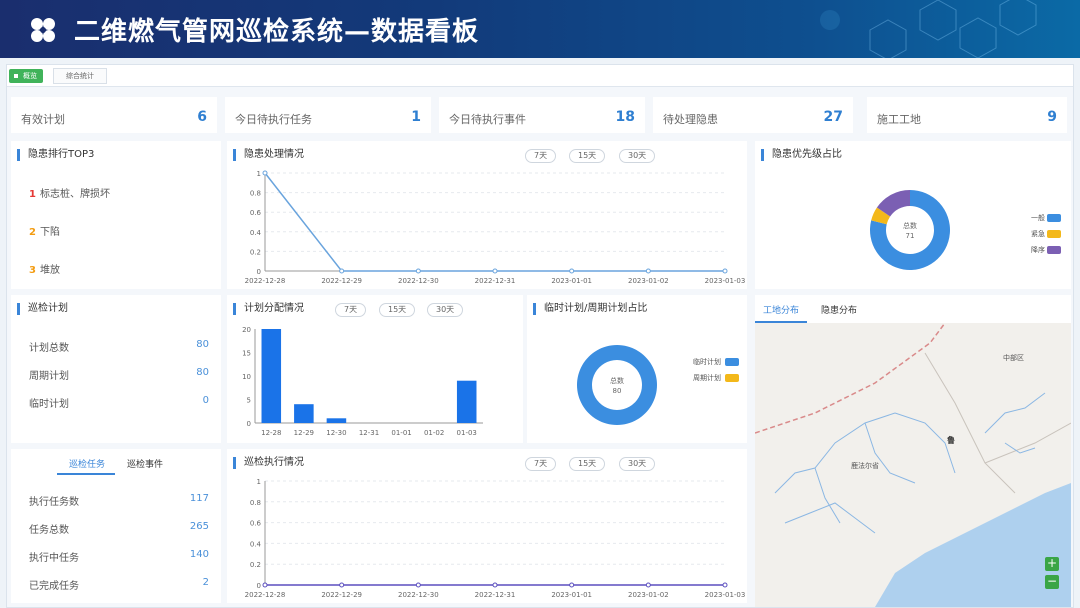 The width and height of the screenshot is (1080, 608). Describe the element at coordinates (49, 530) in the screenshot. I see `kv-label: 任务总数` at that location.